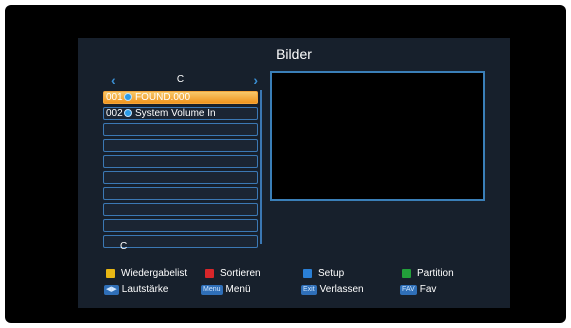 This screenshot has height=328, width=571. I want to click on partition-label: Partition, so click(435, 273).